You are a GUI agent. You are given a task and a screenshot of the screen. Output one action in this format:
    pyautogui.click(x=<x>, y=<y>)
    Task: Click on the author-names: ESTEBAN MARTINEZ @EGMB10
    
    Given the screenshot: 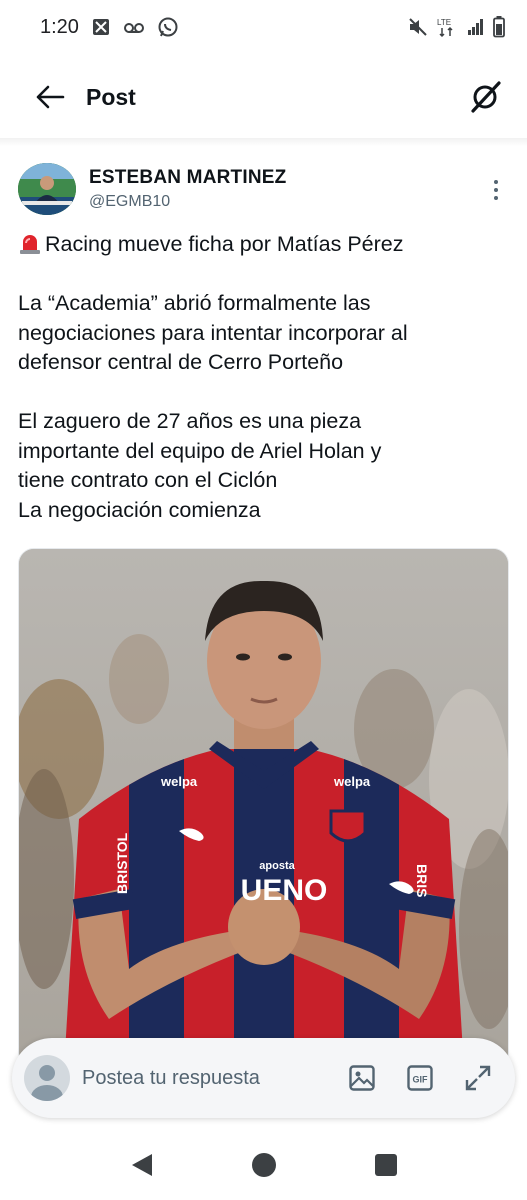 What is the action you would take?
    pyautogui.click(x=187, y=189)
    